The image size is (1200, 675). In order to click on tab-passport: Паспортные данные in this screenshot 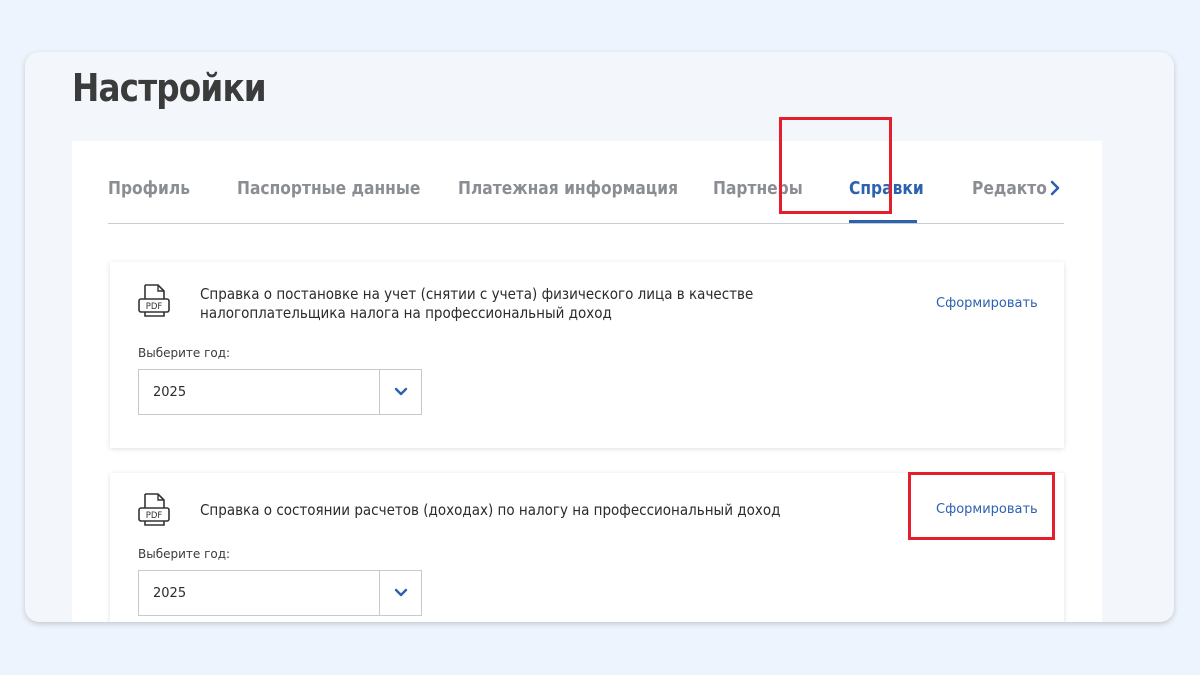, I will do `click(328, 188)`.